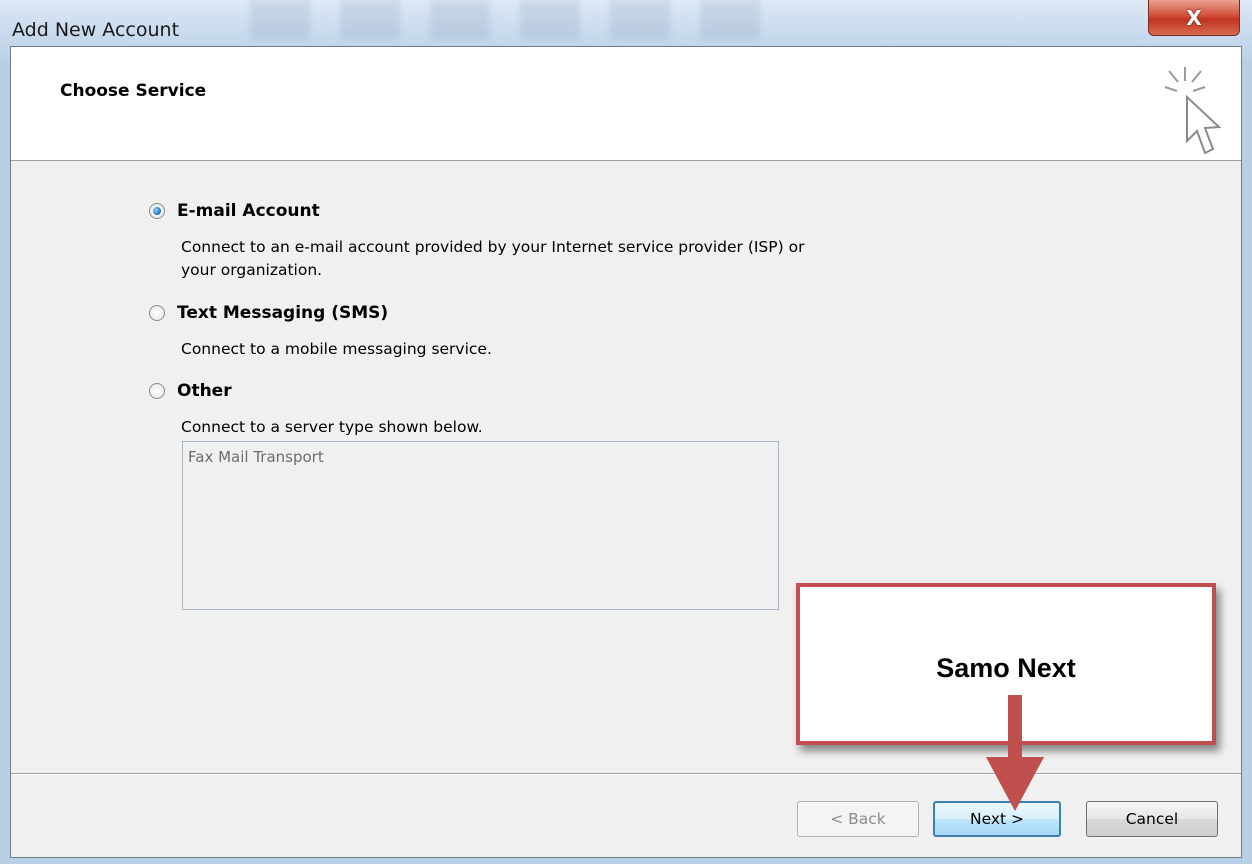  What do you see at coordinates (1015, 753) in the screenshot?
I see `annotation-arrow-icon` at bounding box center [1015, 753].